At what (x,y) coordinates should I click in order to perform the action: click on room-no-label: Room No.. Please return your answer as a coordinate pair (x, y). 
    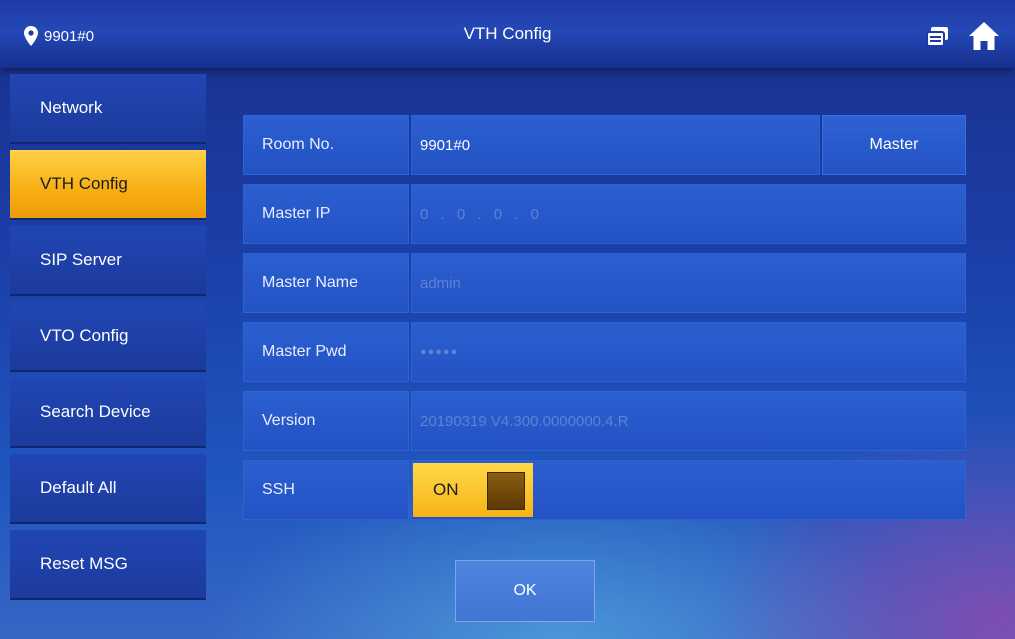
    Looking at the image, I should click on (326, 145).